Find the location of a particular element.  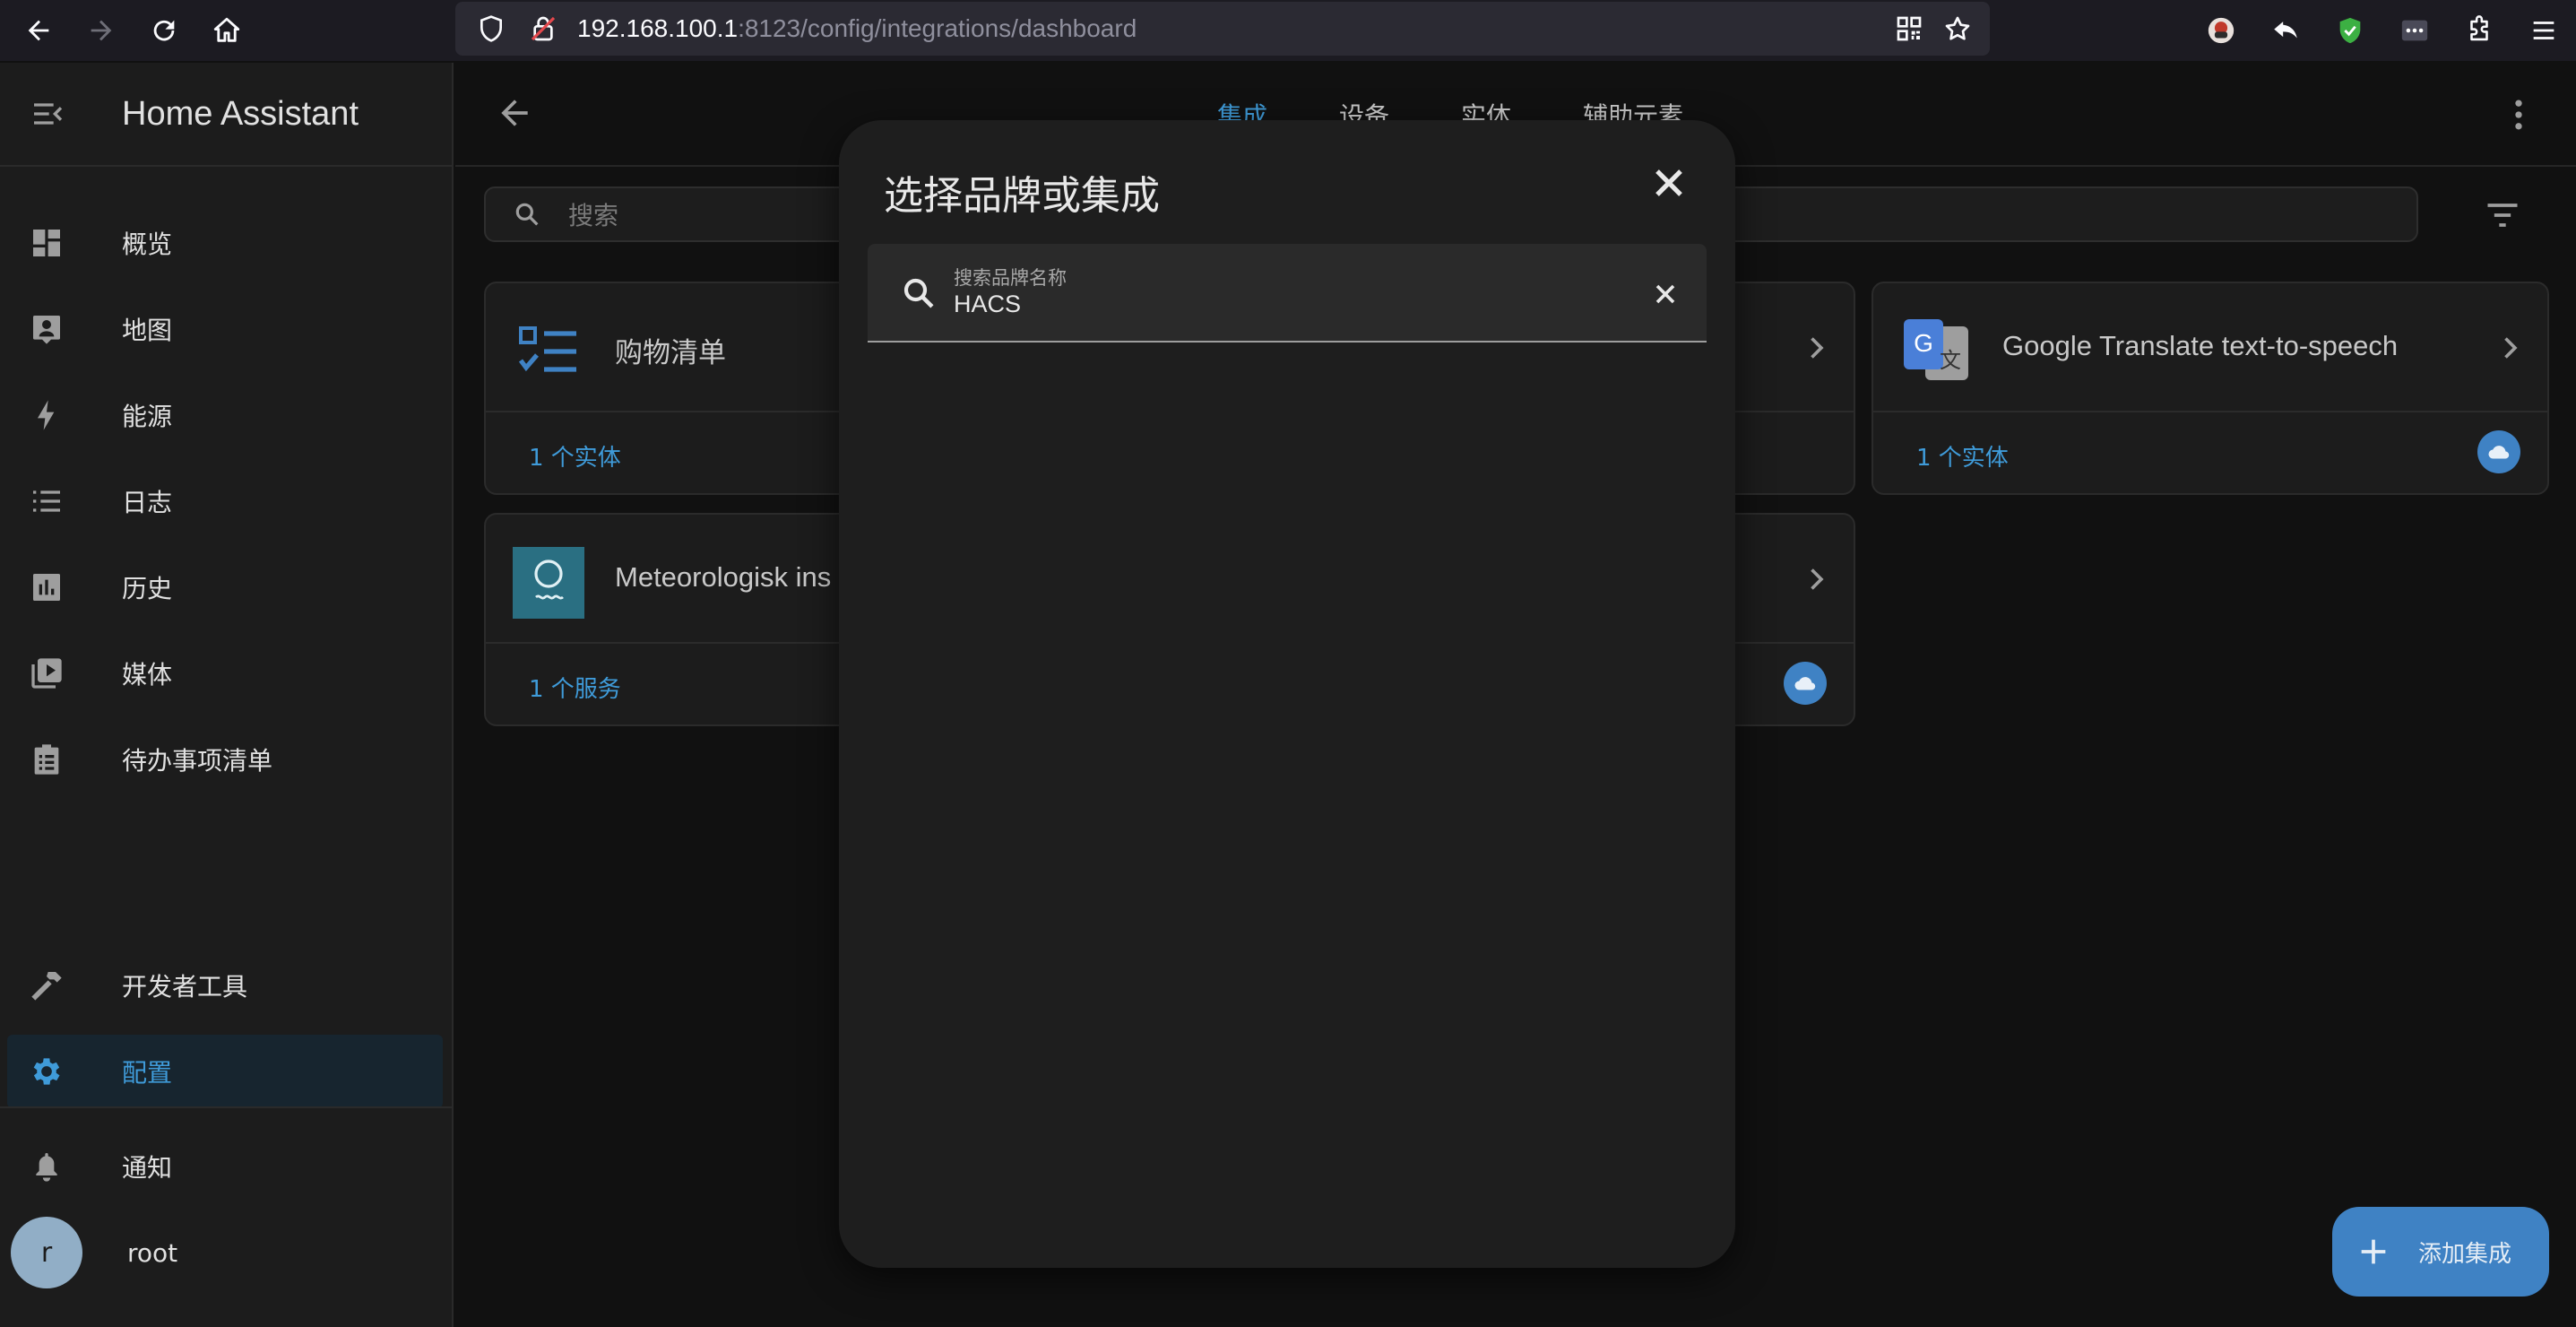

avatar: r is located at coordinates (46, 1252).